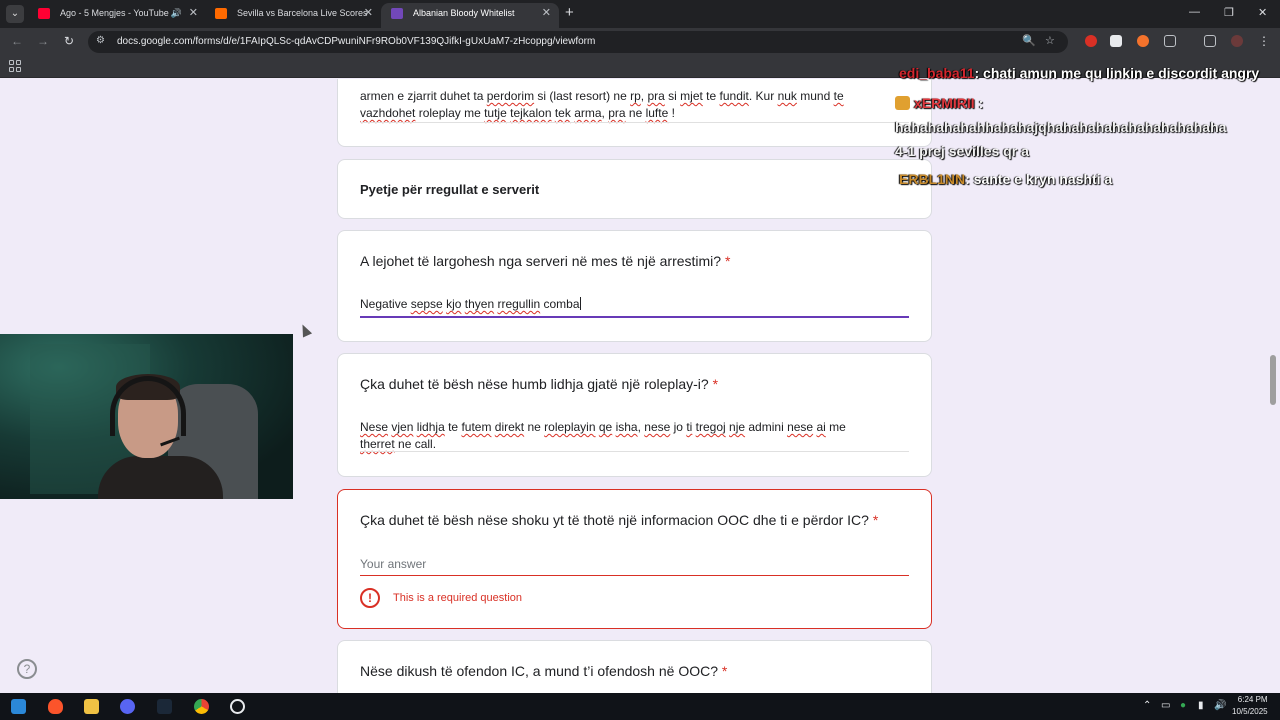 The width and height of the screenshot is (1280, 720). I want to click on file-explorer-icon, so click(91, 706).